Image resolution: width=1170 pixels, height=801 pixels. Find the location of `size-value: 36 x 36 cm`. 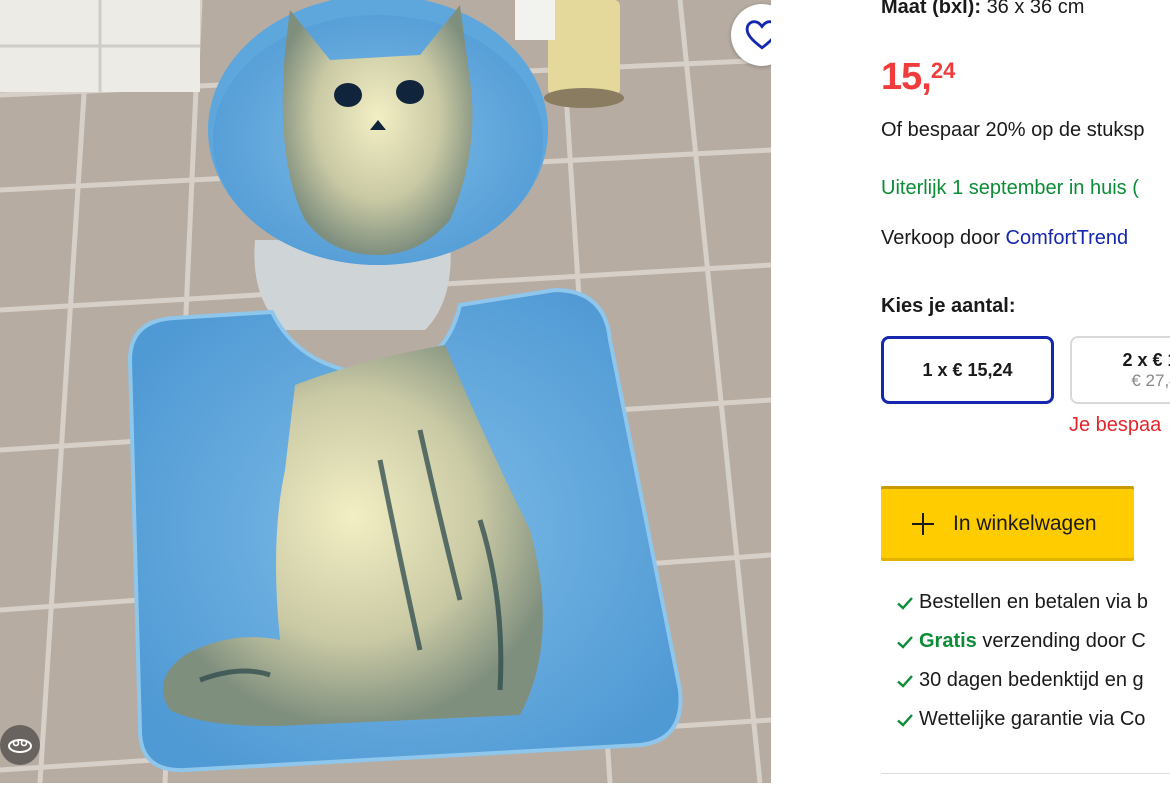

size-value: 36 x 36 cm is located at coordinates (1035, 9).